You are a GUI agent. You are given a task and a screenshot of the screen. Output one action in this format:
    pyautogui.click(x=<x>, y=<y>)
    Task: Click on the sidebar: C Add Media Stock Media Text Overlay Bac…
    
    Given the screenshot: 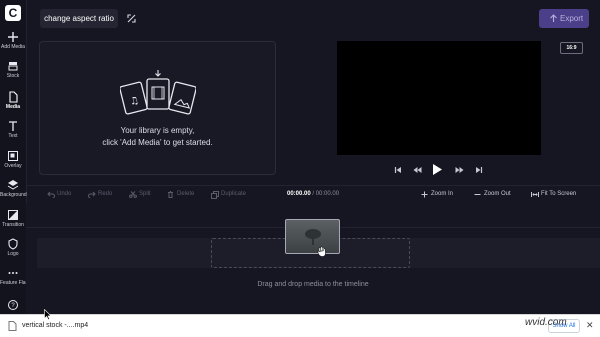 What is the action you would take?
    pyautogui.click(x=15, y=157)
    